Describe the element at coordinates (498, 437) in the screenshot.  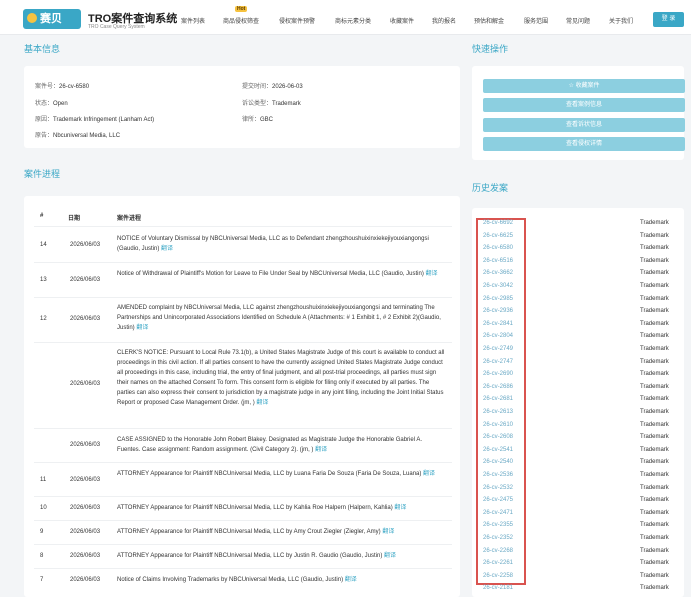
I see `history-case-link: 26-cv-2608` at that location.